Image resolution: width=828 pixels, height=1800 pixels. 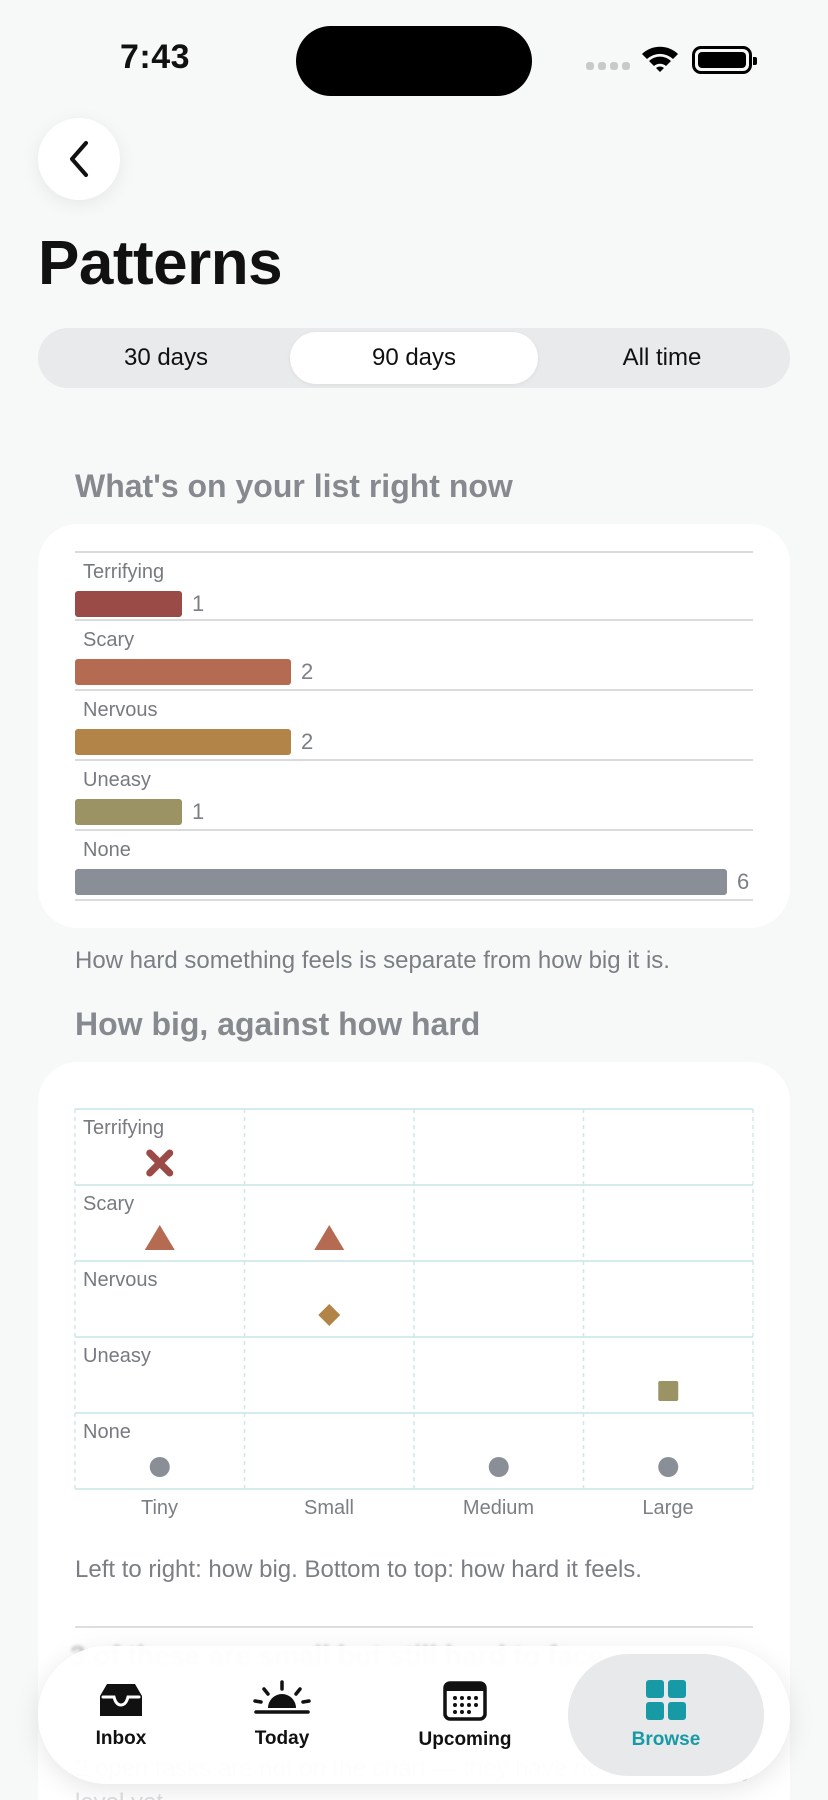 I want to click on point-small-scary, so click(x=329, y=1237).